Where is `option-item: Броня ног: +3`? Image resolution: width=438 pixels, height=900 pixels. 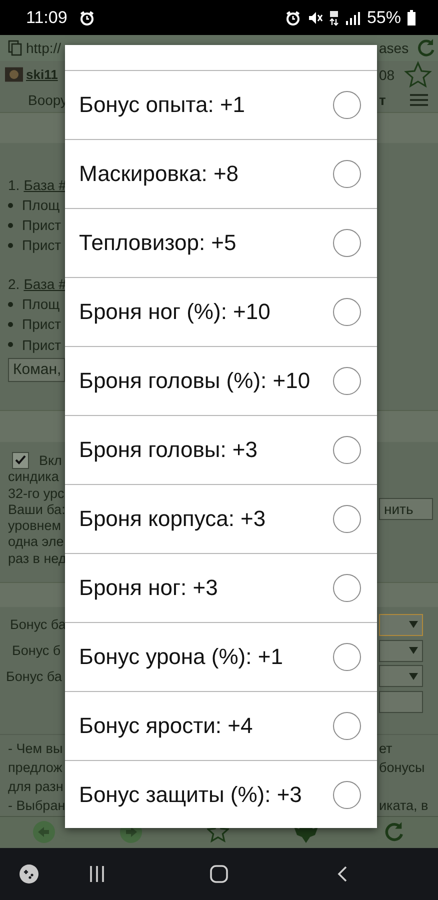
option-item: Броня ног: +3 is located at coordinates (221, 587).